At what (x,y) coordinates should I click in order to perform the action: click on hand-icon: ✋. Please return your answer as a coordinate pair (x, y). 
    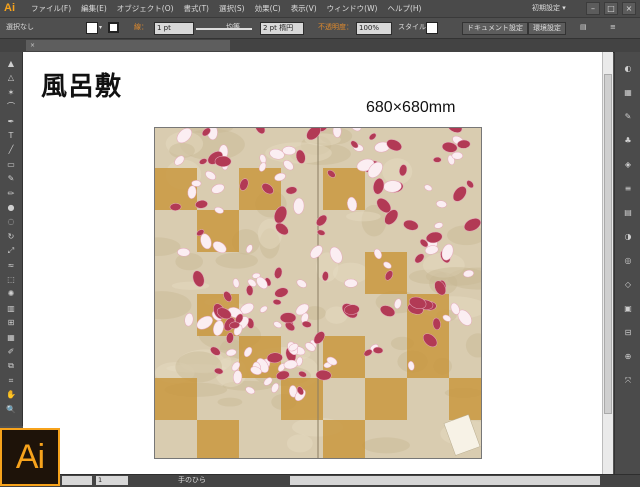
    Looking at the image, I should click on (11, 395).